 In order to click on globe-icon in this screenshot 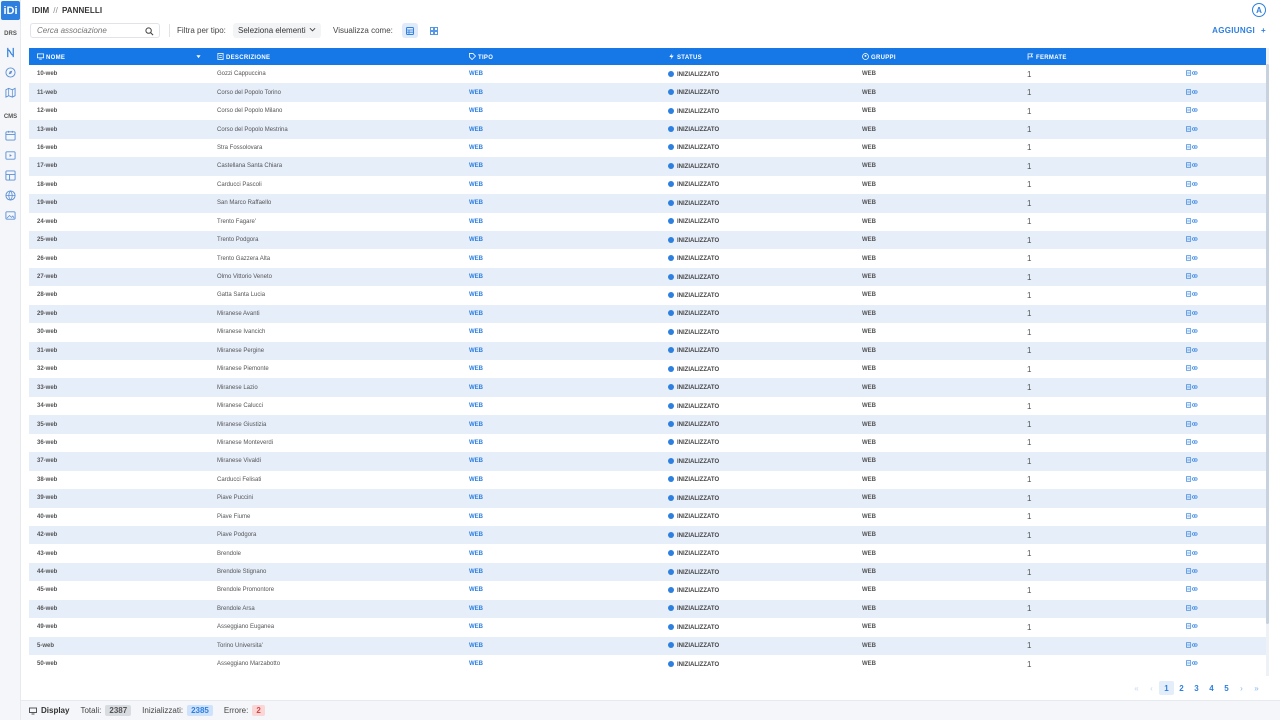, I will do `click(10, 195)`.